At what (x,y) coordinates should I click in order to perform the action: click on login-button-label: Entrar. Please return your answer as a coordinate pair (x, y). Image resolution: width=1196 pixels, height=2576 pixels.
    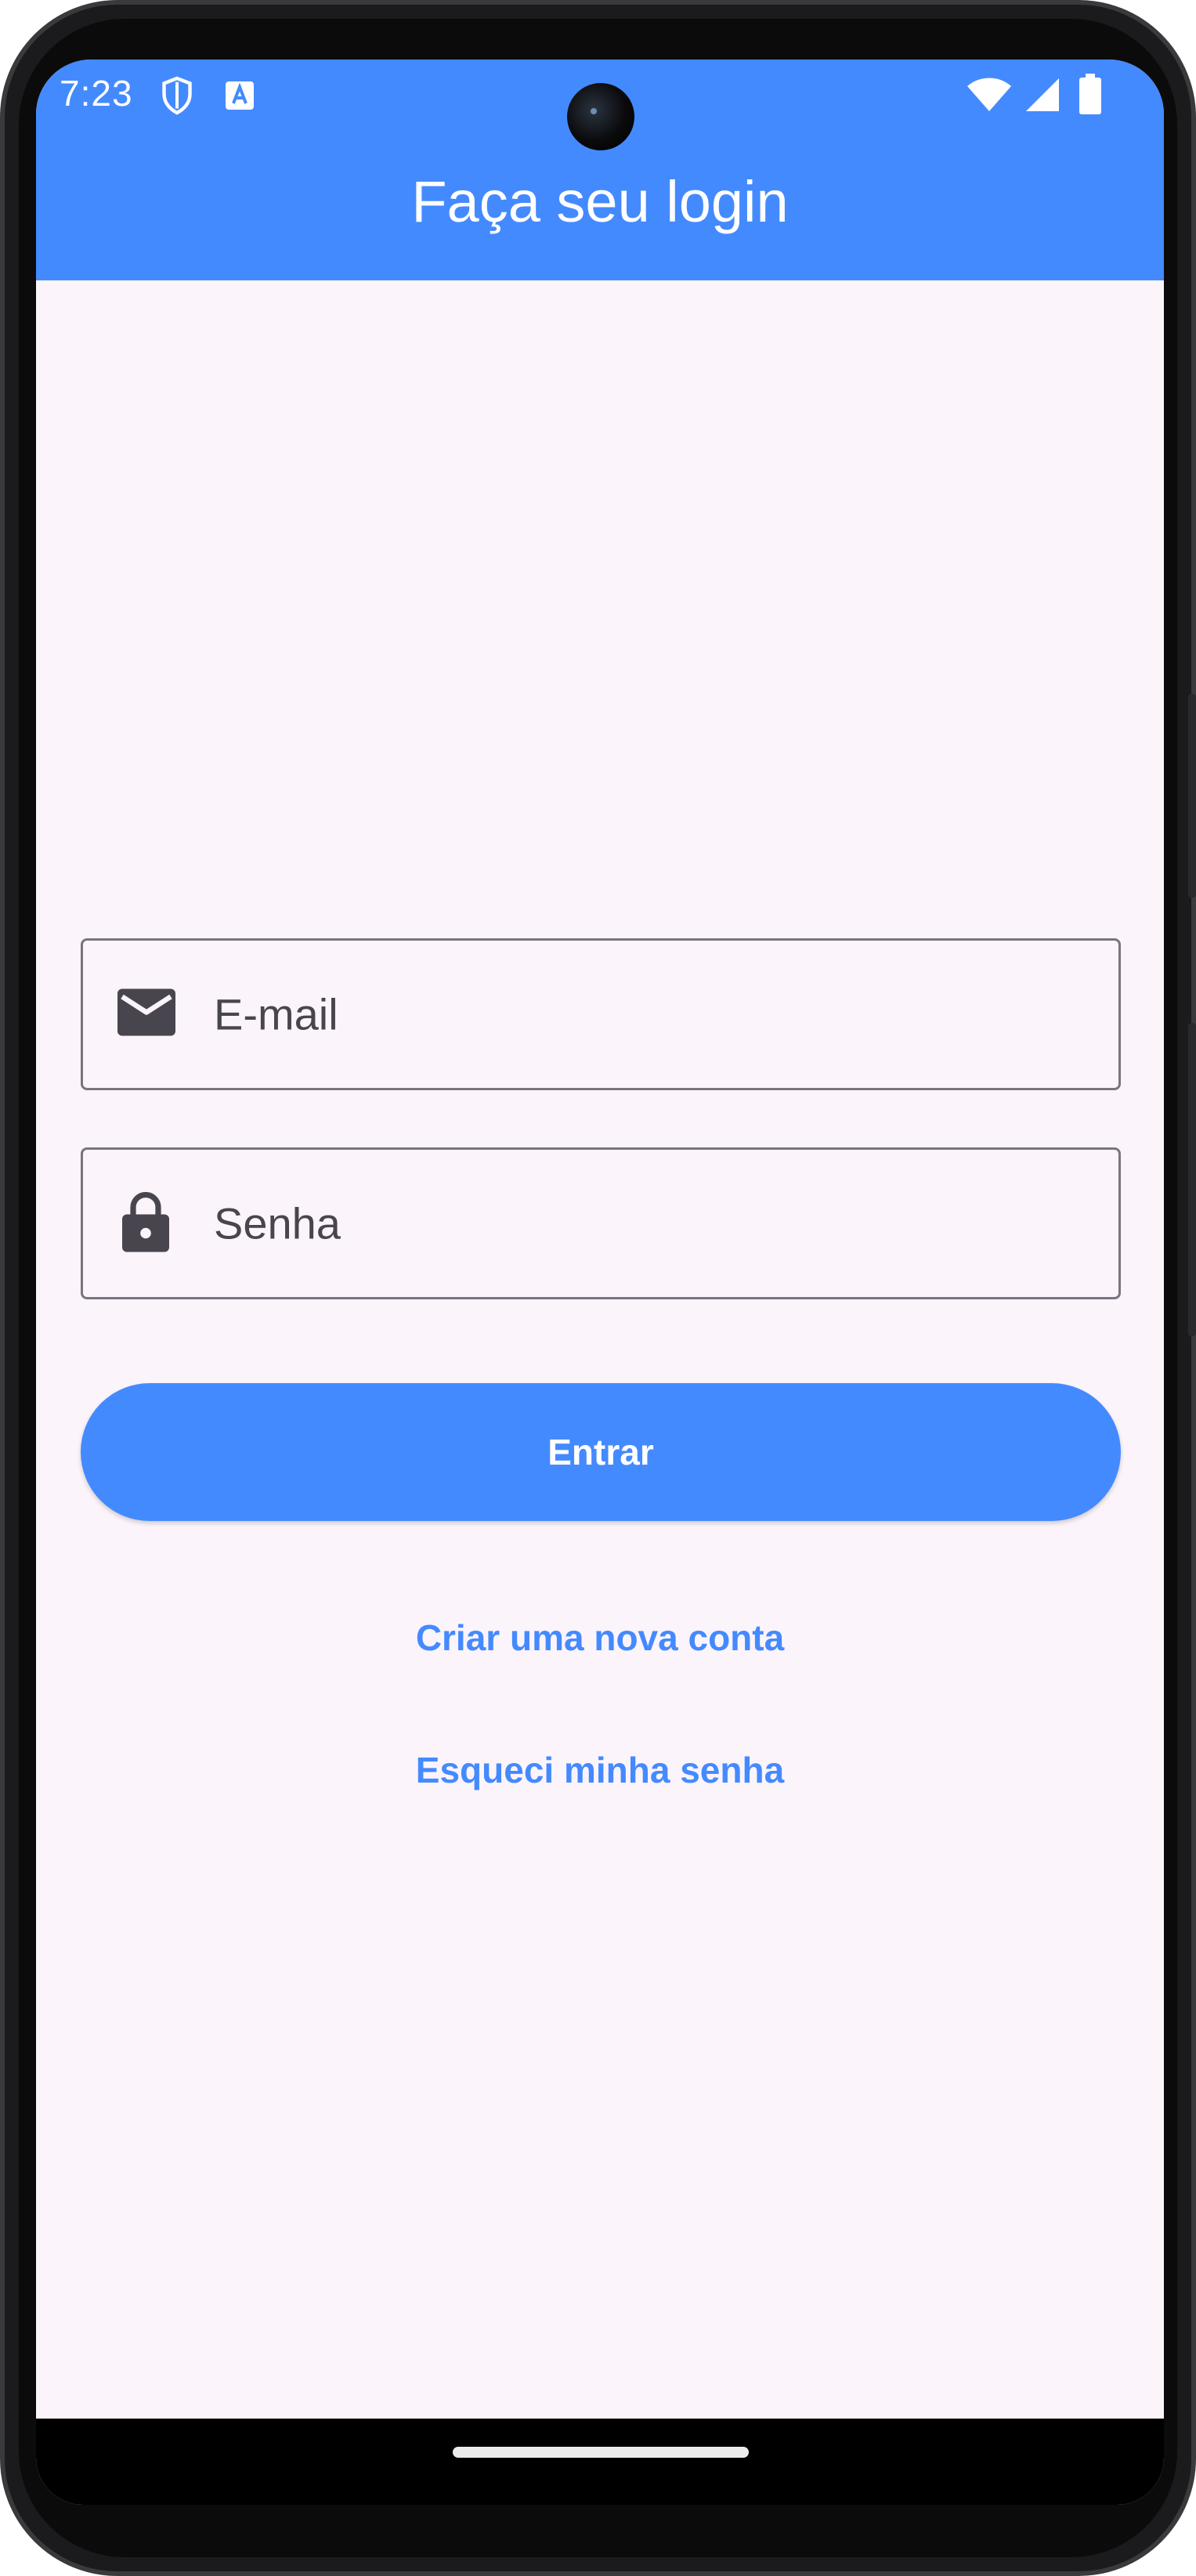
    Looking at the image, I should click on (600, 1452).